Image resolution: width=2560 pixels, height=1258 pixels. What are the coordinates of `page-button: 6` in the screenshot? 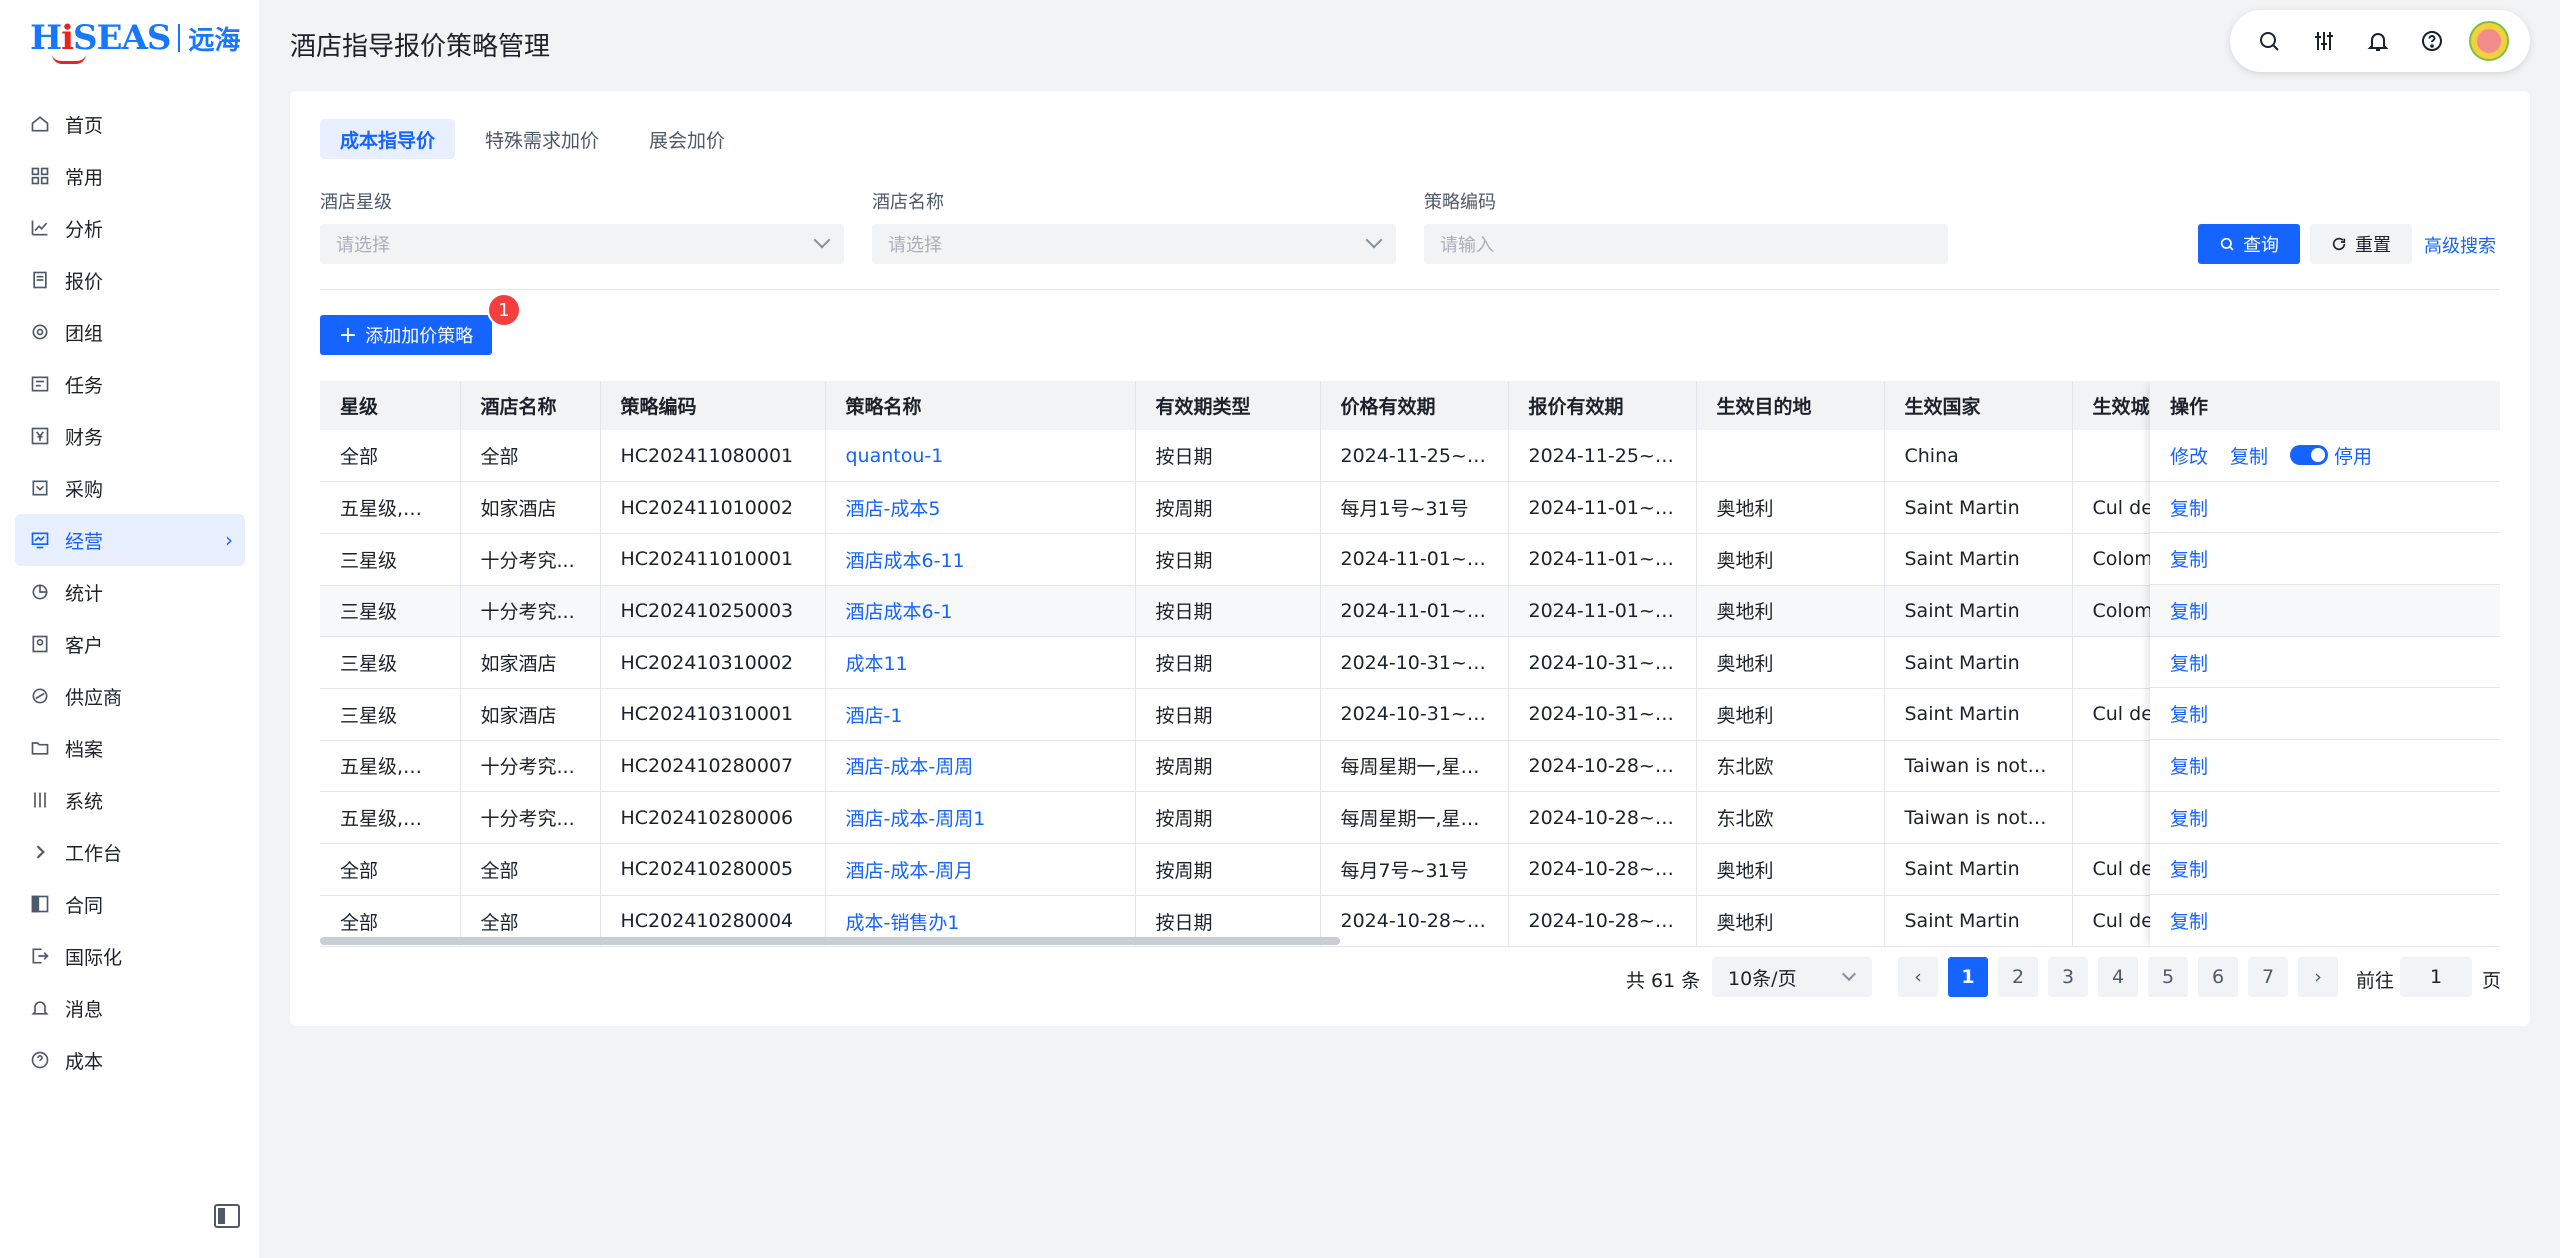 It's located at (2218, 977).